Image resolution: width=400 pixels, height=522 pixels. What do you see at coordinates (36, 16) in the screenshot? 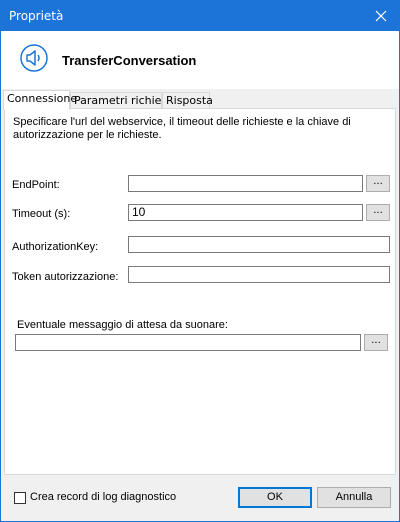
I see `window-title: Proprietà` at bounding box center [36, 16].